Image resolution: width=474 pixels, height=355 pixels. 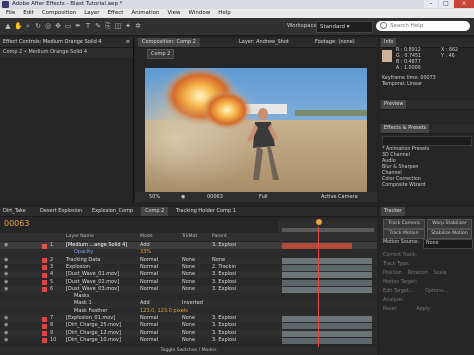 What do you see at coordinates (83, 260) in the screenshot?
I see `layer-name: Tracking Data` at bounding box center [83, 260].